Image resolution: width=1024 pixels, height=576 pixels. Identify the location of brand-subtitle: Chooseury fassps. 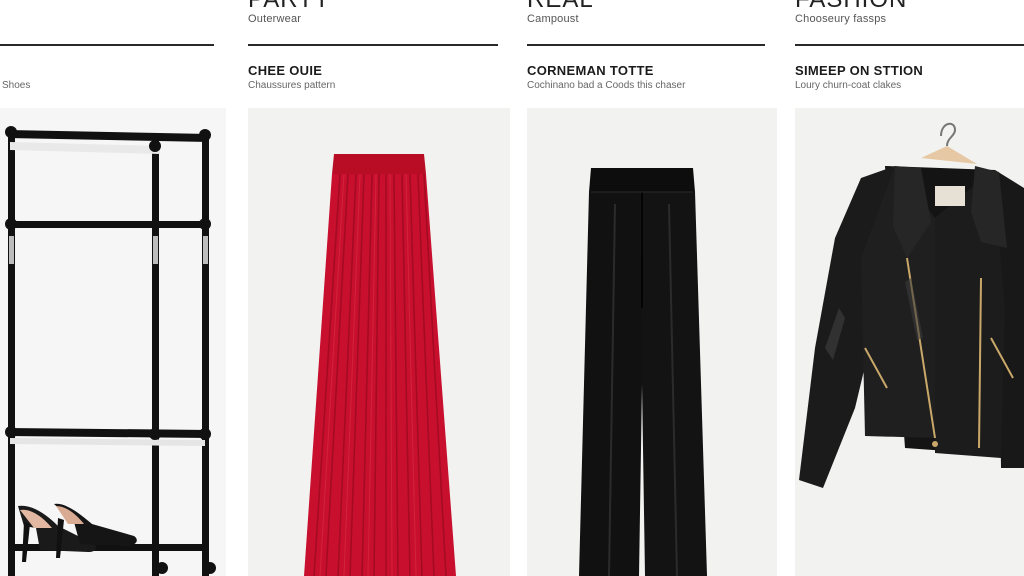
(841, 19).